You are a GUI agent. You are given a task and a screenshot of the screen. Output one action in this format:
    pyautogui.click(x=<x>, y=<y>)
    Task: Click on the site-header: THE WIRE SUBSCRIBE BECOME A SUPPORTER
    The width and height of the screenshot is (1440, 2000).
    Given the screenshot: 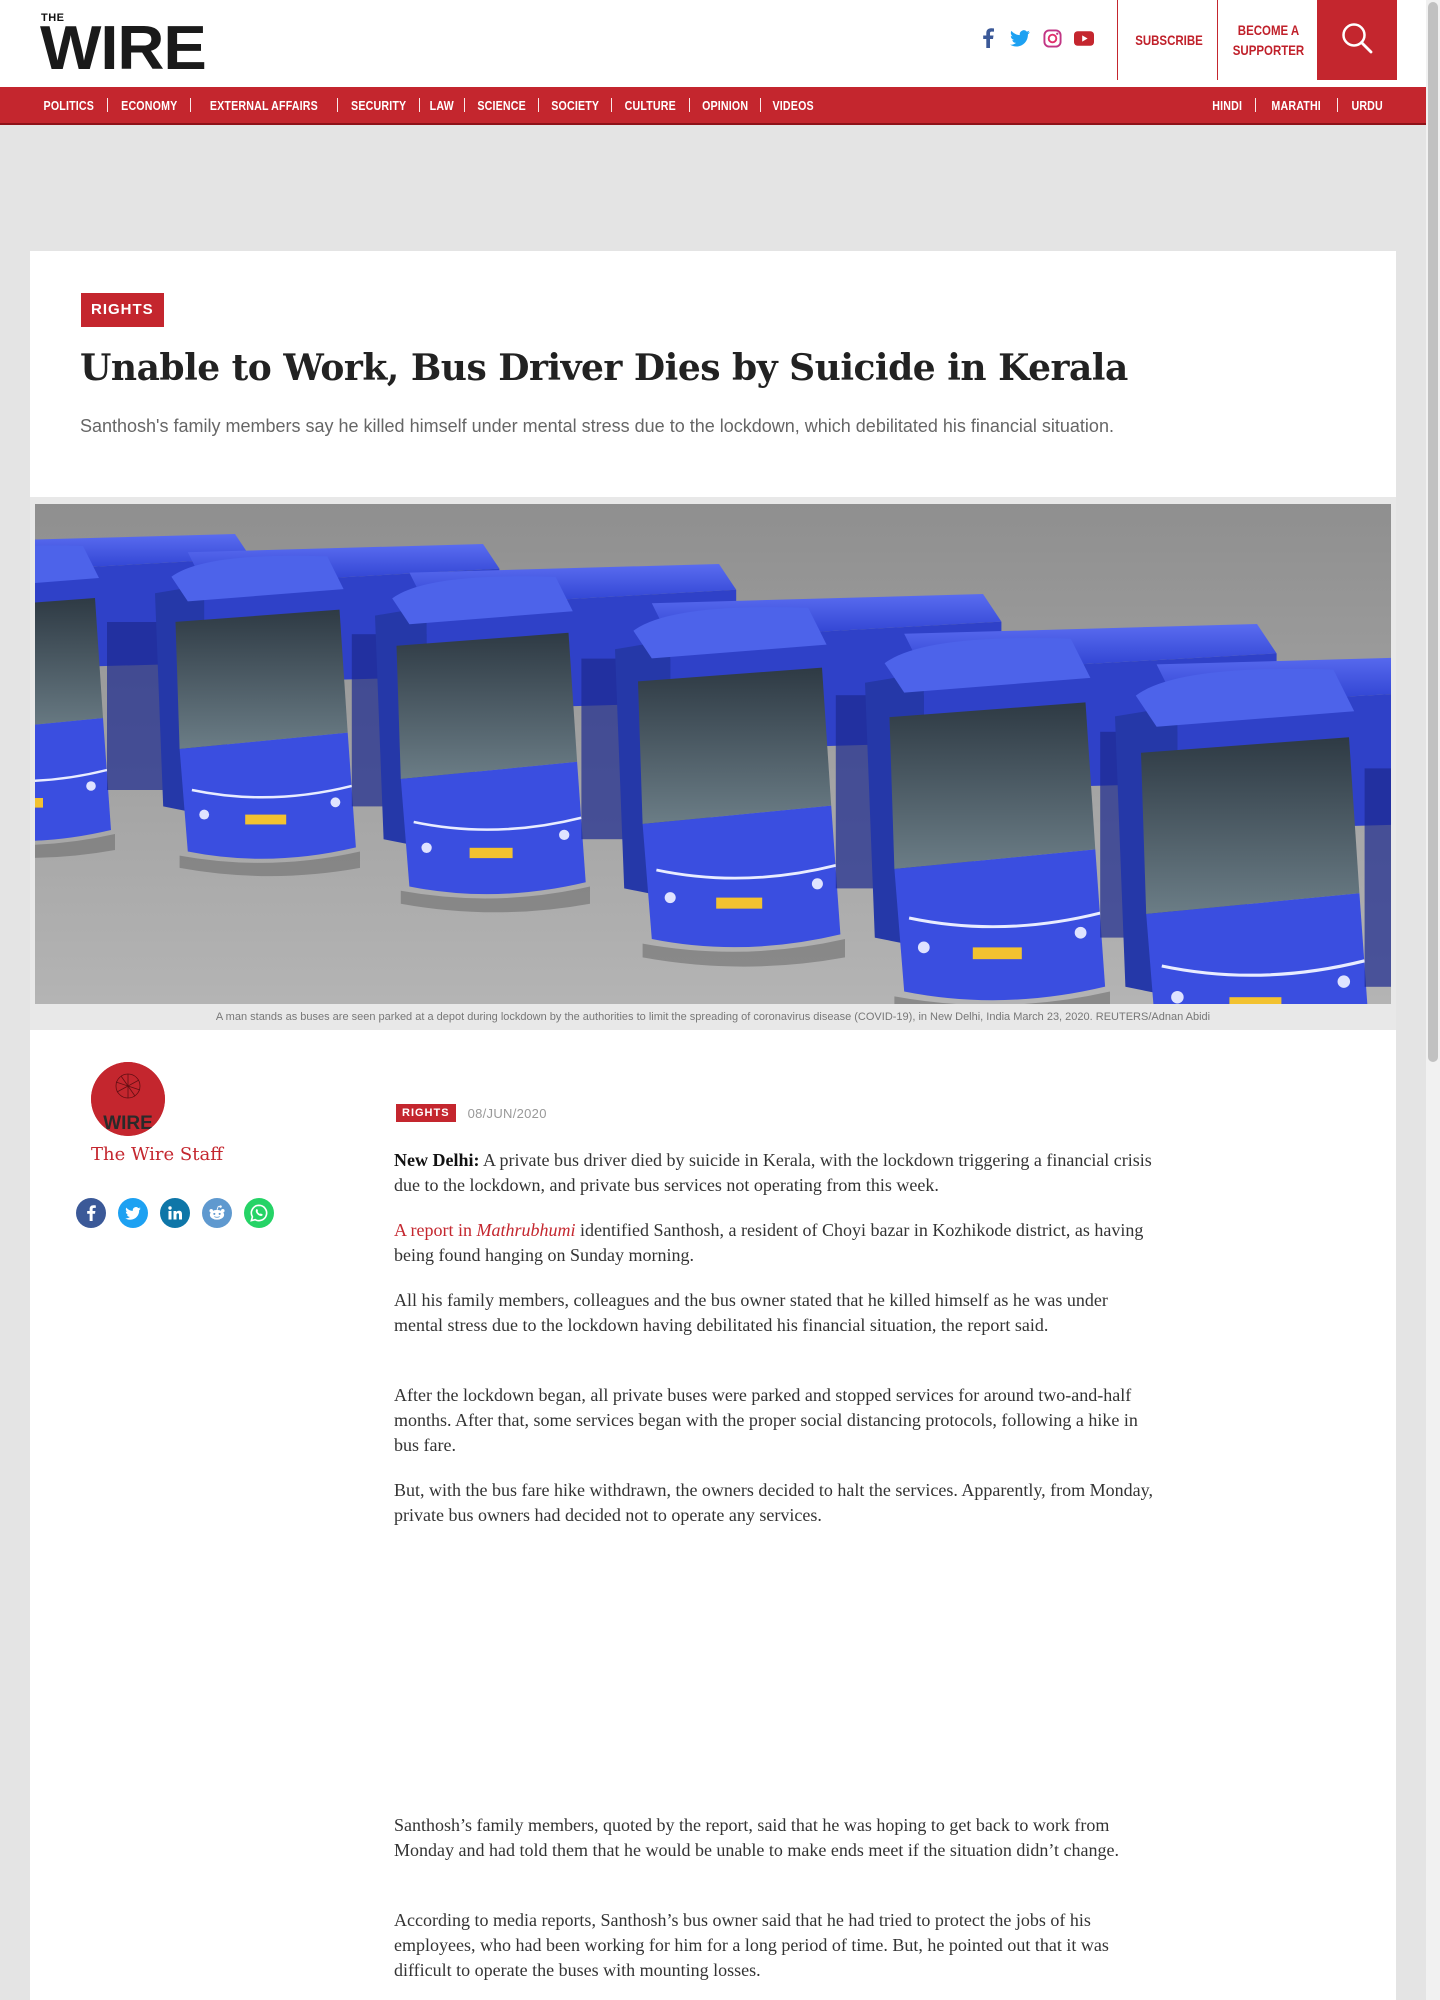 What is the action you would take?
    pyautogui.click(x=713, y=43)
    